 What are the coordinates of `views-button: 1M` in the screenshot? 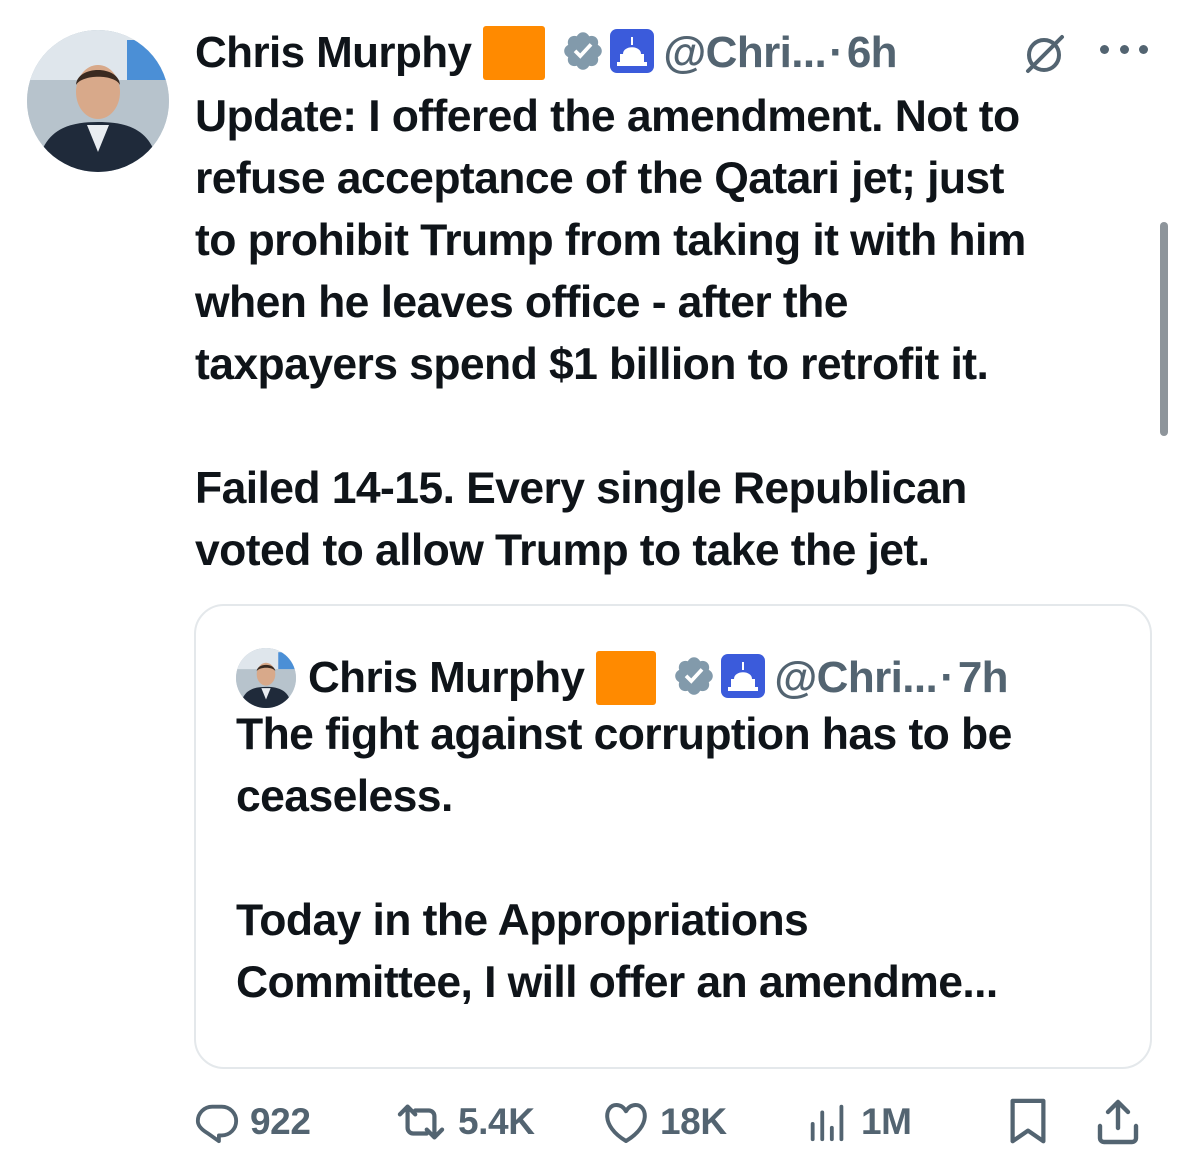 It's located at (858, 1122).